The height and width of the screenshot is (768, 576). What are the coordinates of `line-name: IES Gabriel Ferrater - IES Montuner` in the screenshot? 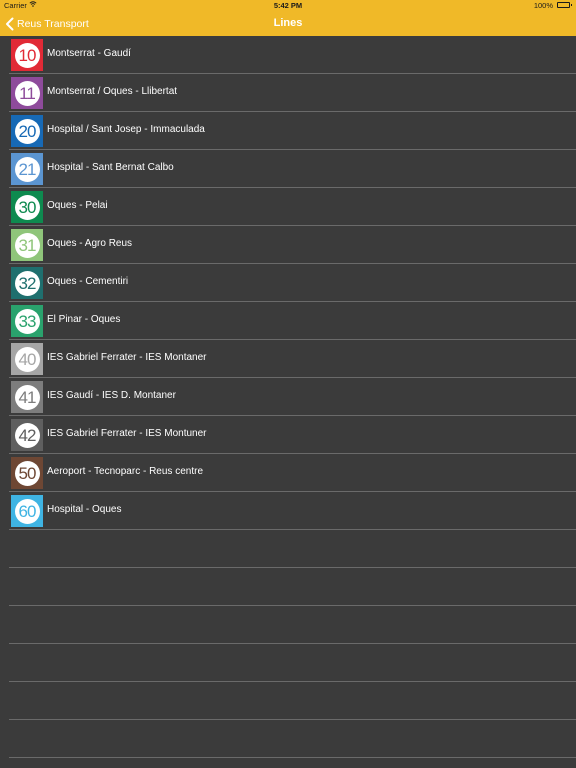 It's located at (127, 433).